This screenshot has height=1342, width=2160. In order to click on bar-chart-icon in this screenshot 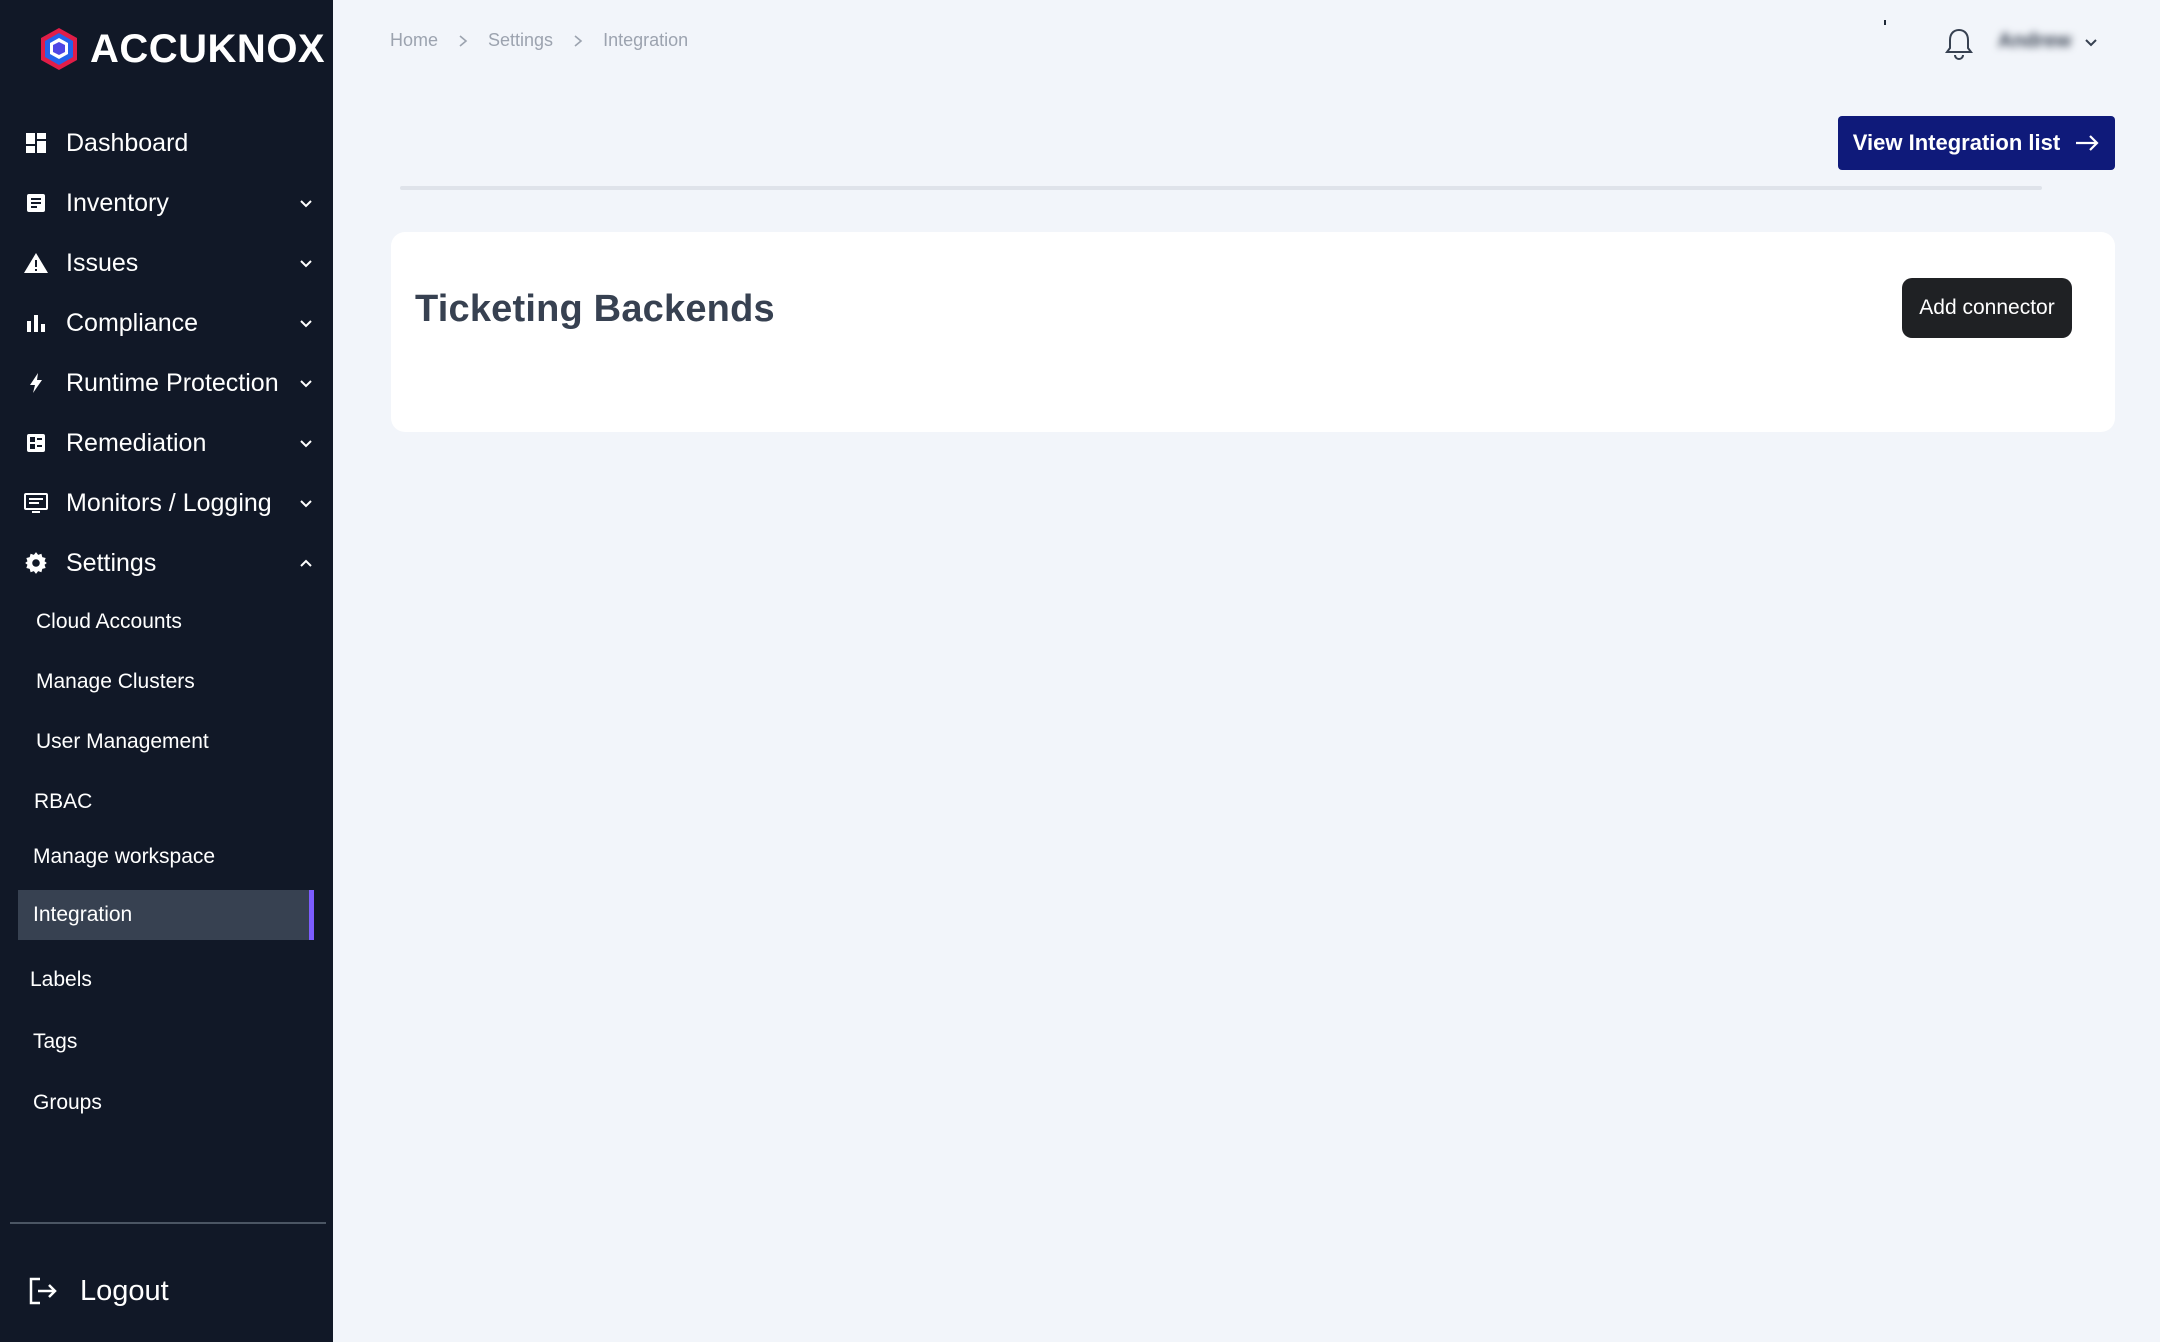, I will do `click(36, 323)`.